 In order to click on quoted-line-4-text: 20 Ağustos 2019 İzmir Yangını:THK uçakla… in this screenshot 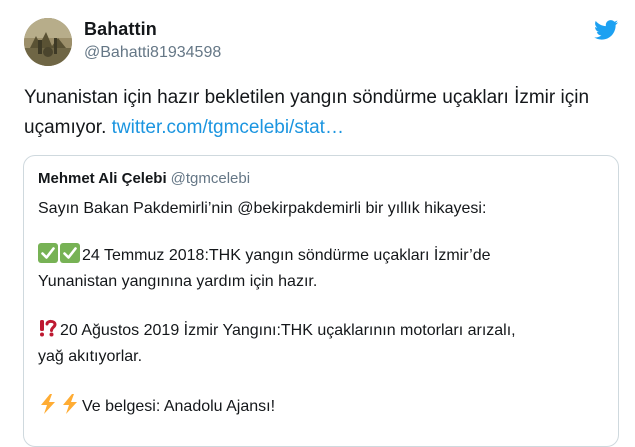, I will do `click(288, 330)`.